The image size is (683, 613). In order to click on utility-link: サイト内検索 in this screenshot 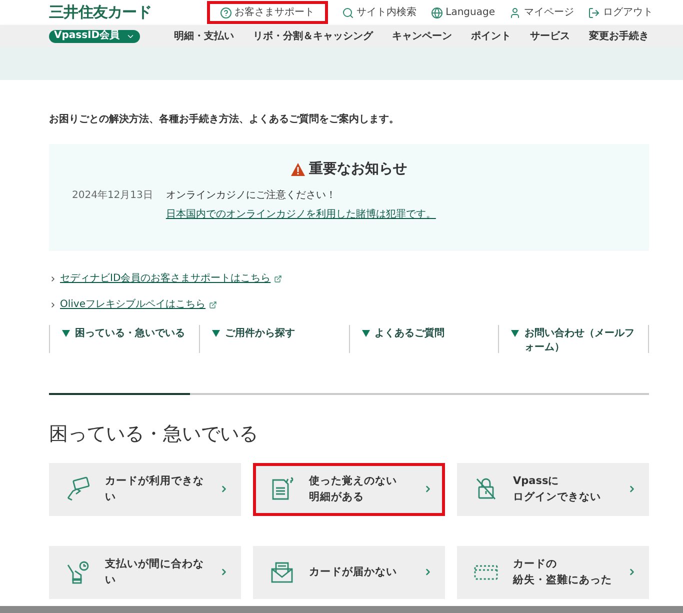, I will do `click(379, 12)`.